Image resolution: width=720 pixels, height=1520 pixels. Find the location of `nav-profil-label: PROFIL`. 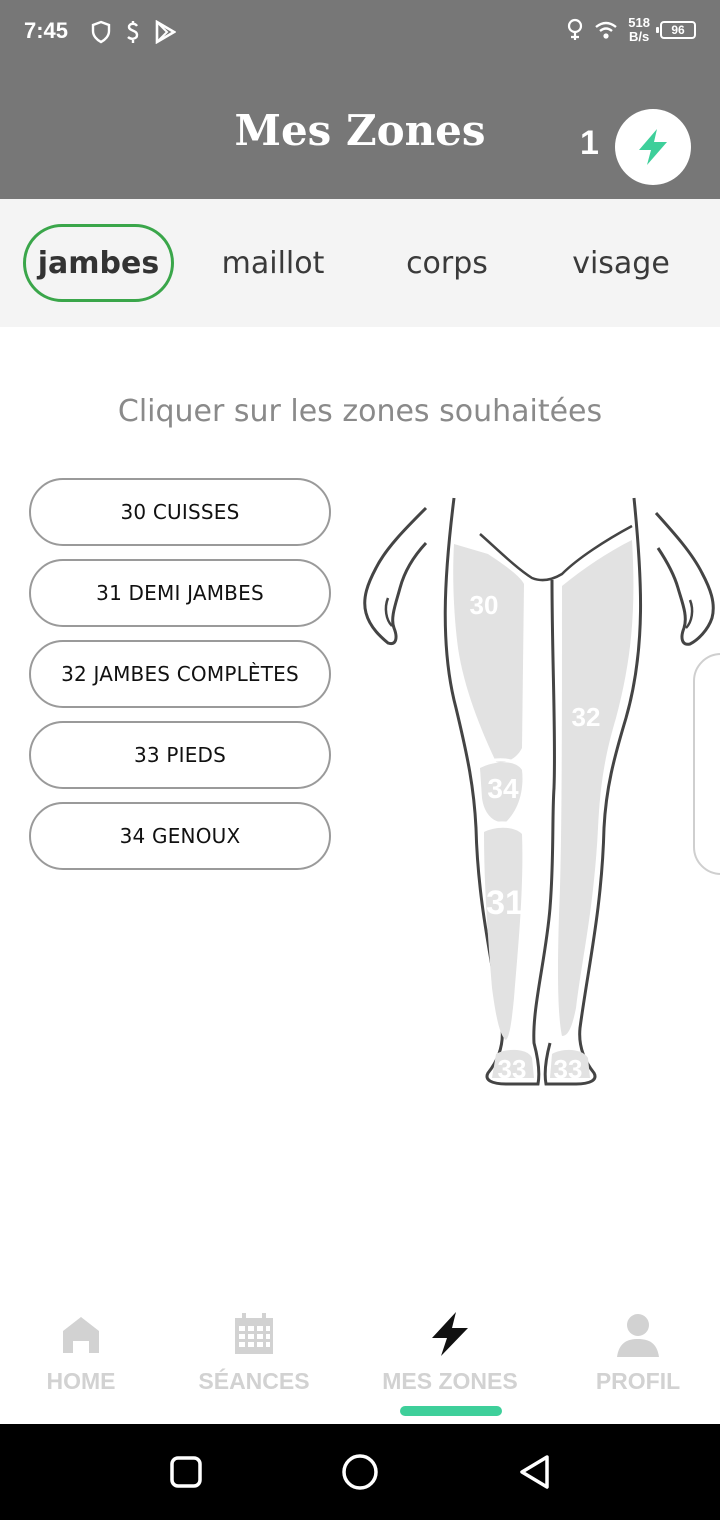

nav-profil-label: PROFIL is located at coordinates (638, 1381).